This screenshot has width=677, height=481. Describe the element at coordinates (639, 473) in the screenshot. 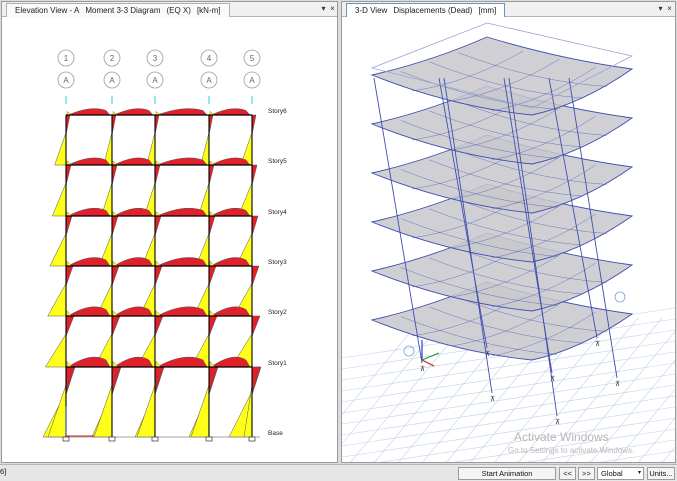

I see `chevron-down-icon: ▾` at that location.